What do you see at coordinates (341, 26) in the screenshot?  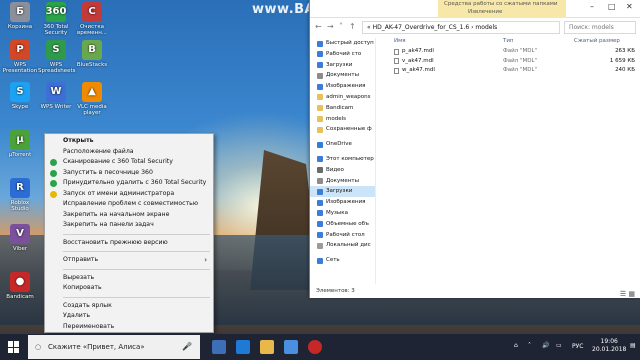 I see `recent-chevron-icon: ˅` at bounding box center [341, 26].